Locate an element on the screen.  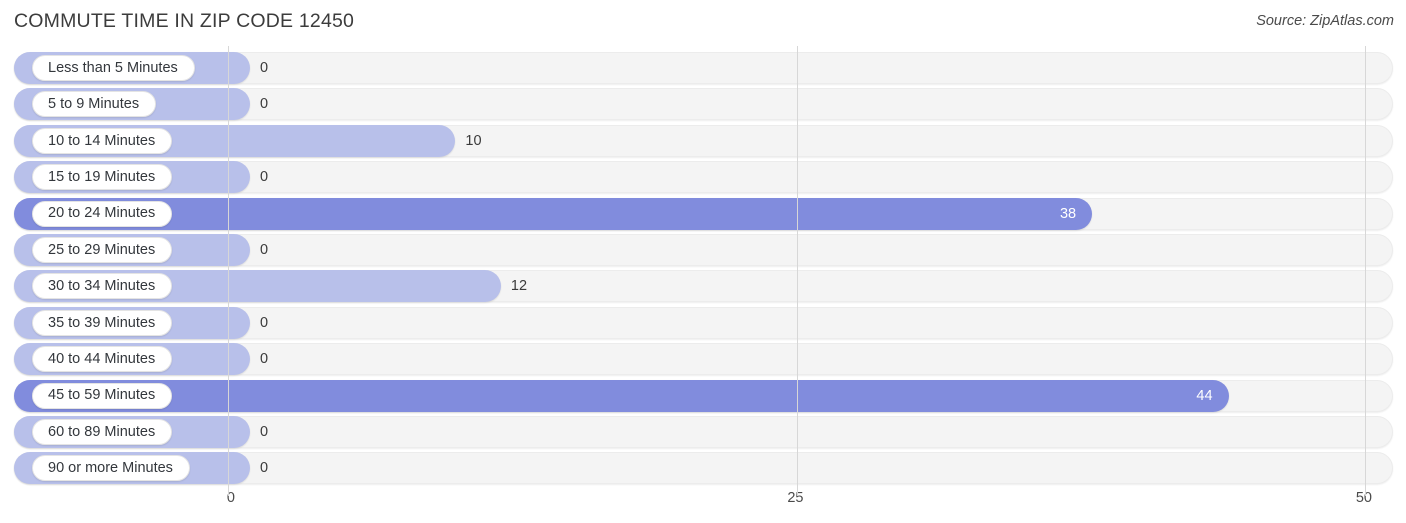
category-label: Less than 5 Minutes is located at coordinates (113, 67).